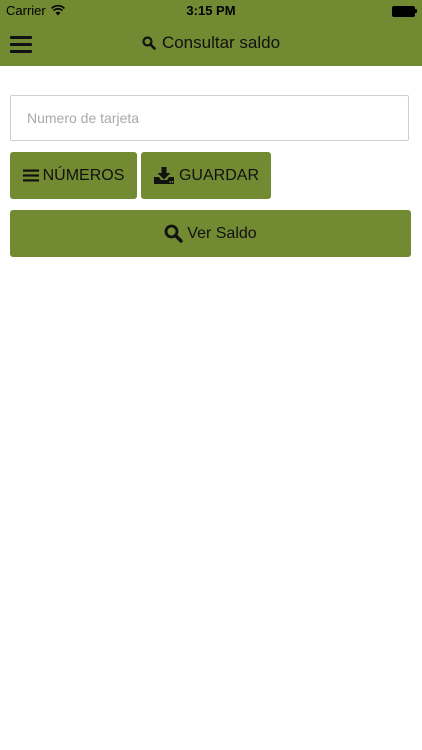  I want to click on numeros-button: NÚMEROS, so click(73, 175).